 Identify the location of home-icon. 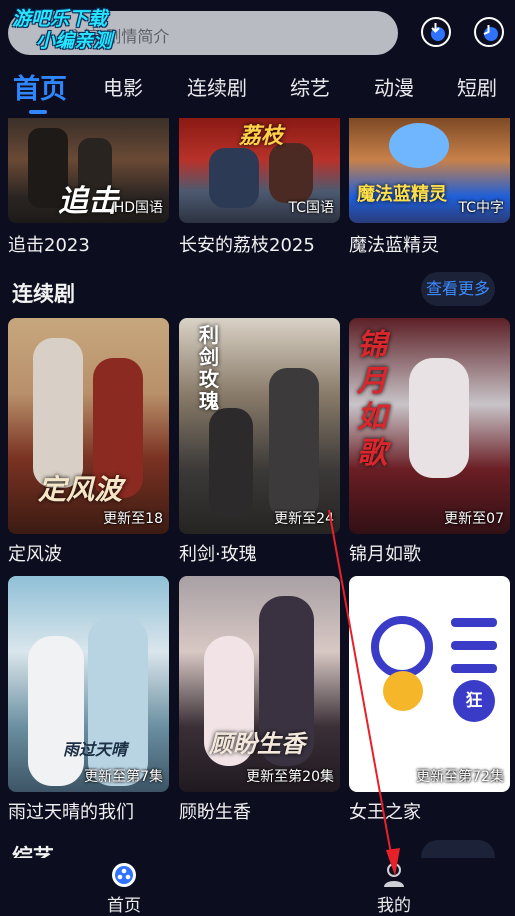
(124, 875).